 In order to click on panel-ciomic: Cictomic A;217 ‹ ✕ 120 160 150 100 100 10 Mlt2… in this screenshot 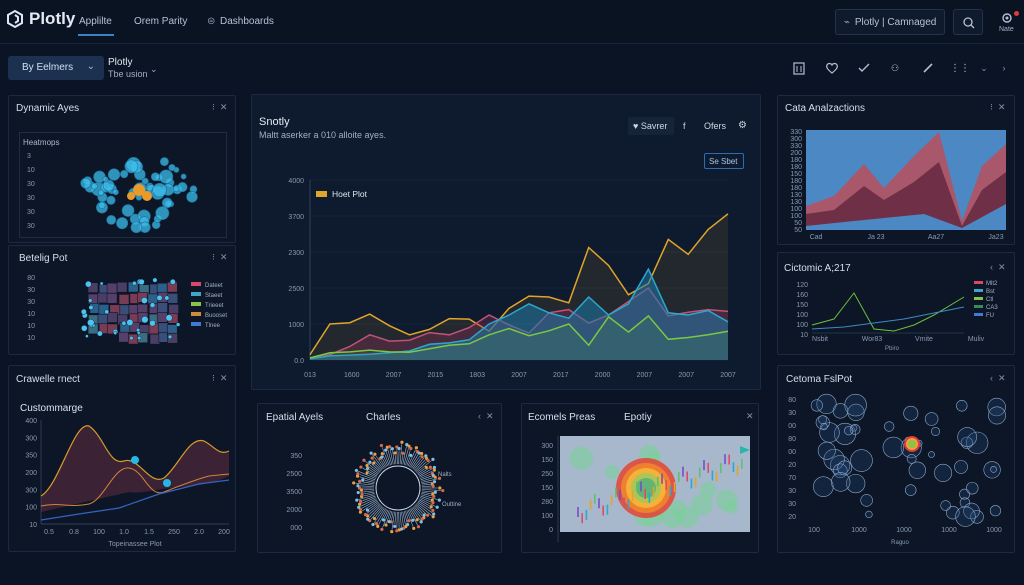, I will do `click(896, 303)`.